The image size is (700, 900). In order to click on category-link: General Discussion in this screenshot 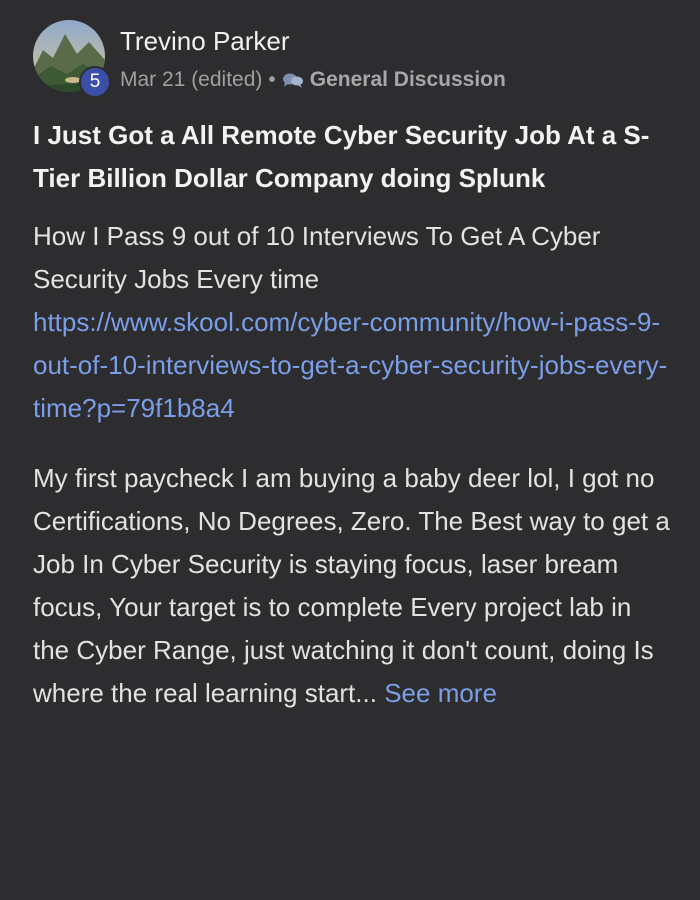, I will do `click(408, 80)`.